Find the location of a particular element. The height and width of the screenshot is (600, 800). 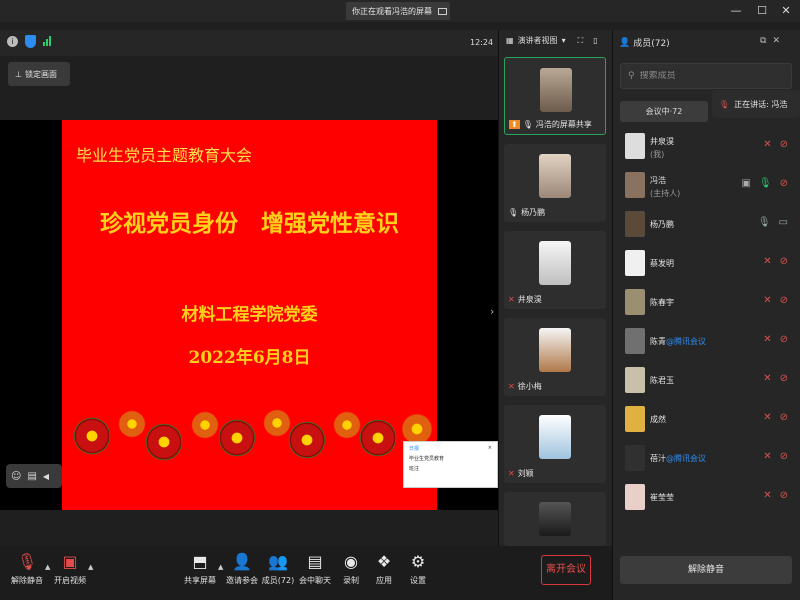

settings-button: ⚙ 设置 is located at coordinates (418, 569).